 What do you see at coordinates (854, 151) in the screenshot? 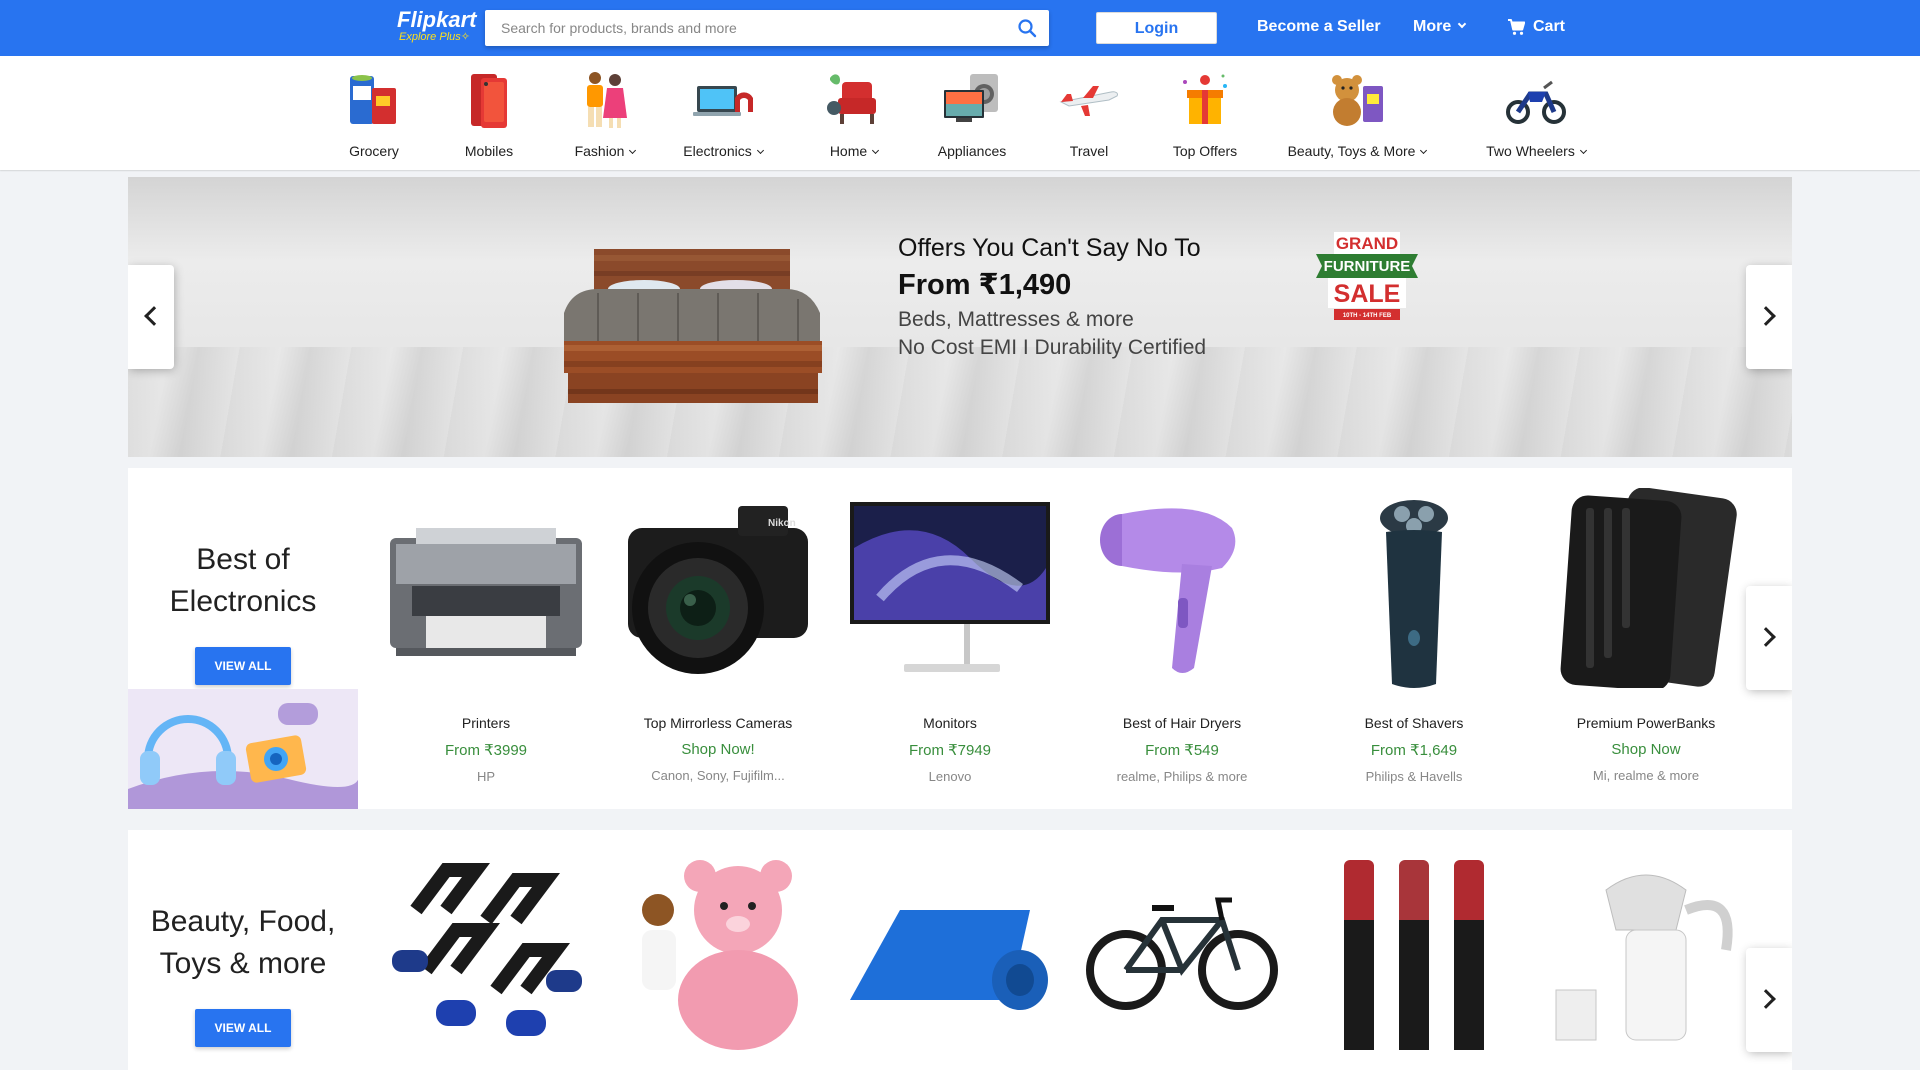
I see `category-label: Home` at bounding box center [854, 151].